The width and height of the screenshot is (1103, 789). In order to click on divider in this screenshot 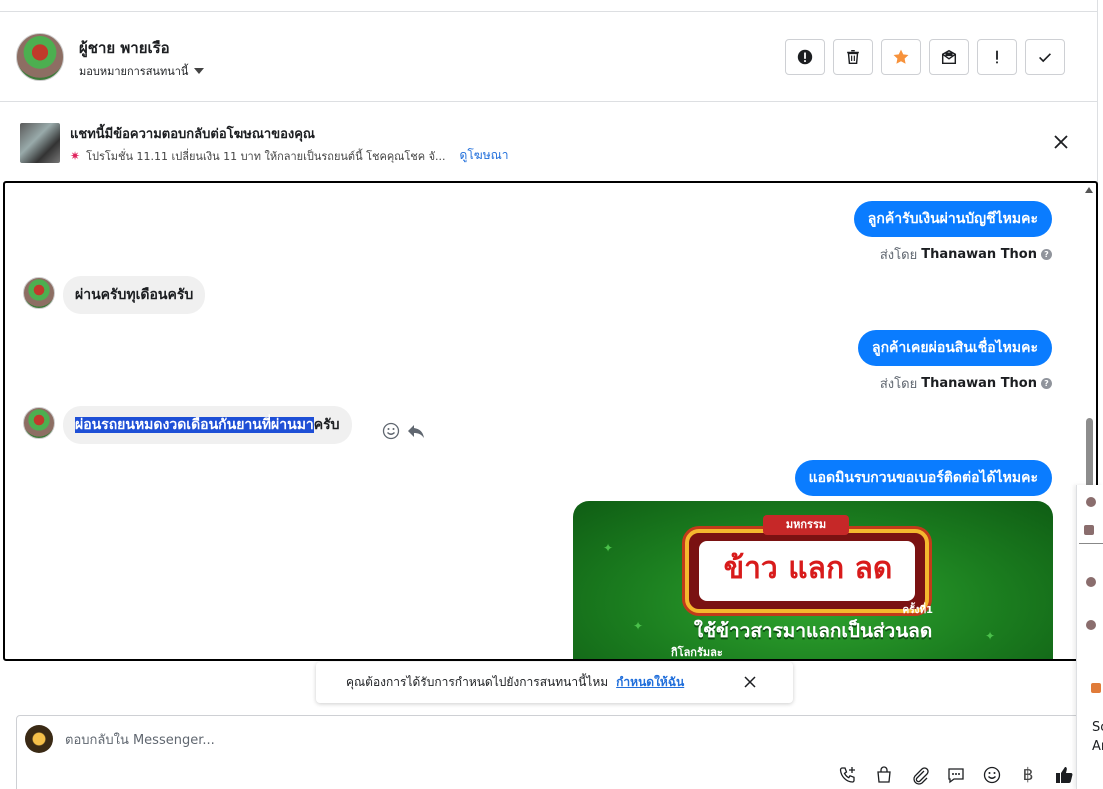, I will do `click(1091, 543)`.